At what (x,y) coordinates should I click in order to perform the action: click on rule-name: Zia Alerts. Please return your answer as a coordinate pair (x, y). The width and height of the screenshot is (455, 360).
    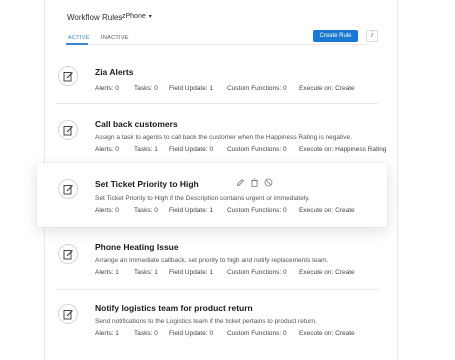
    Looking at the image, I should click on (114, 72).